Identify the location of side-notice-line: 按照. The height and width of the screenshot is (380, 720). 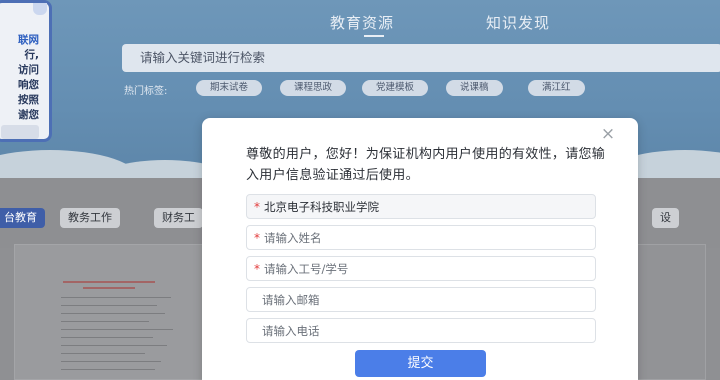
(28, 100).